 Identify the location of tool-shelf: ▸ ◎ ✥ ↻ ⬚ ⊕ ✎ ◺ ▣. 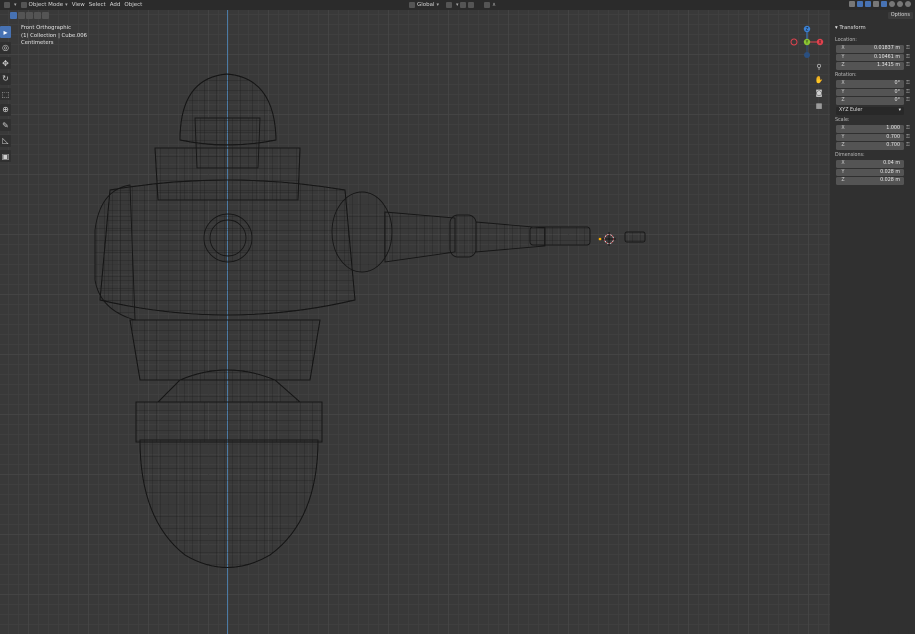
(5, 96).